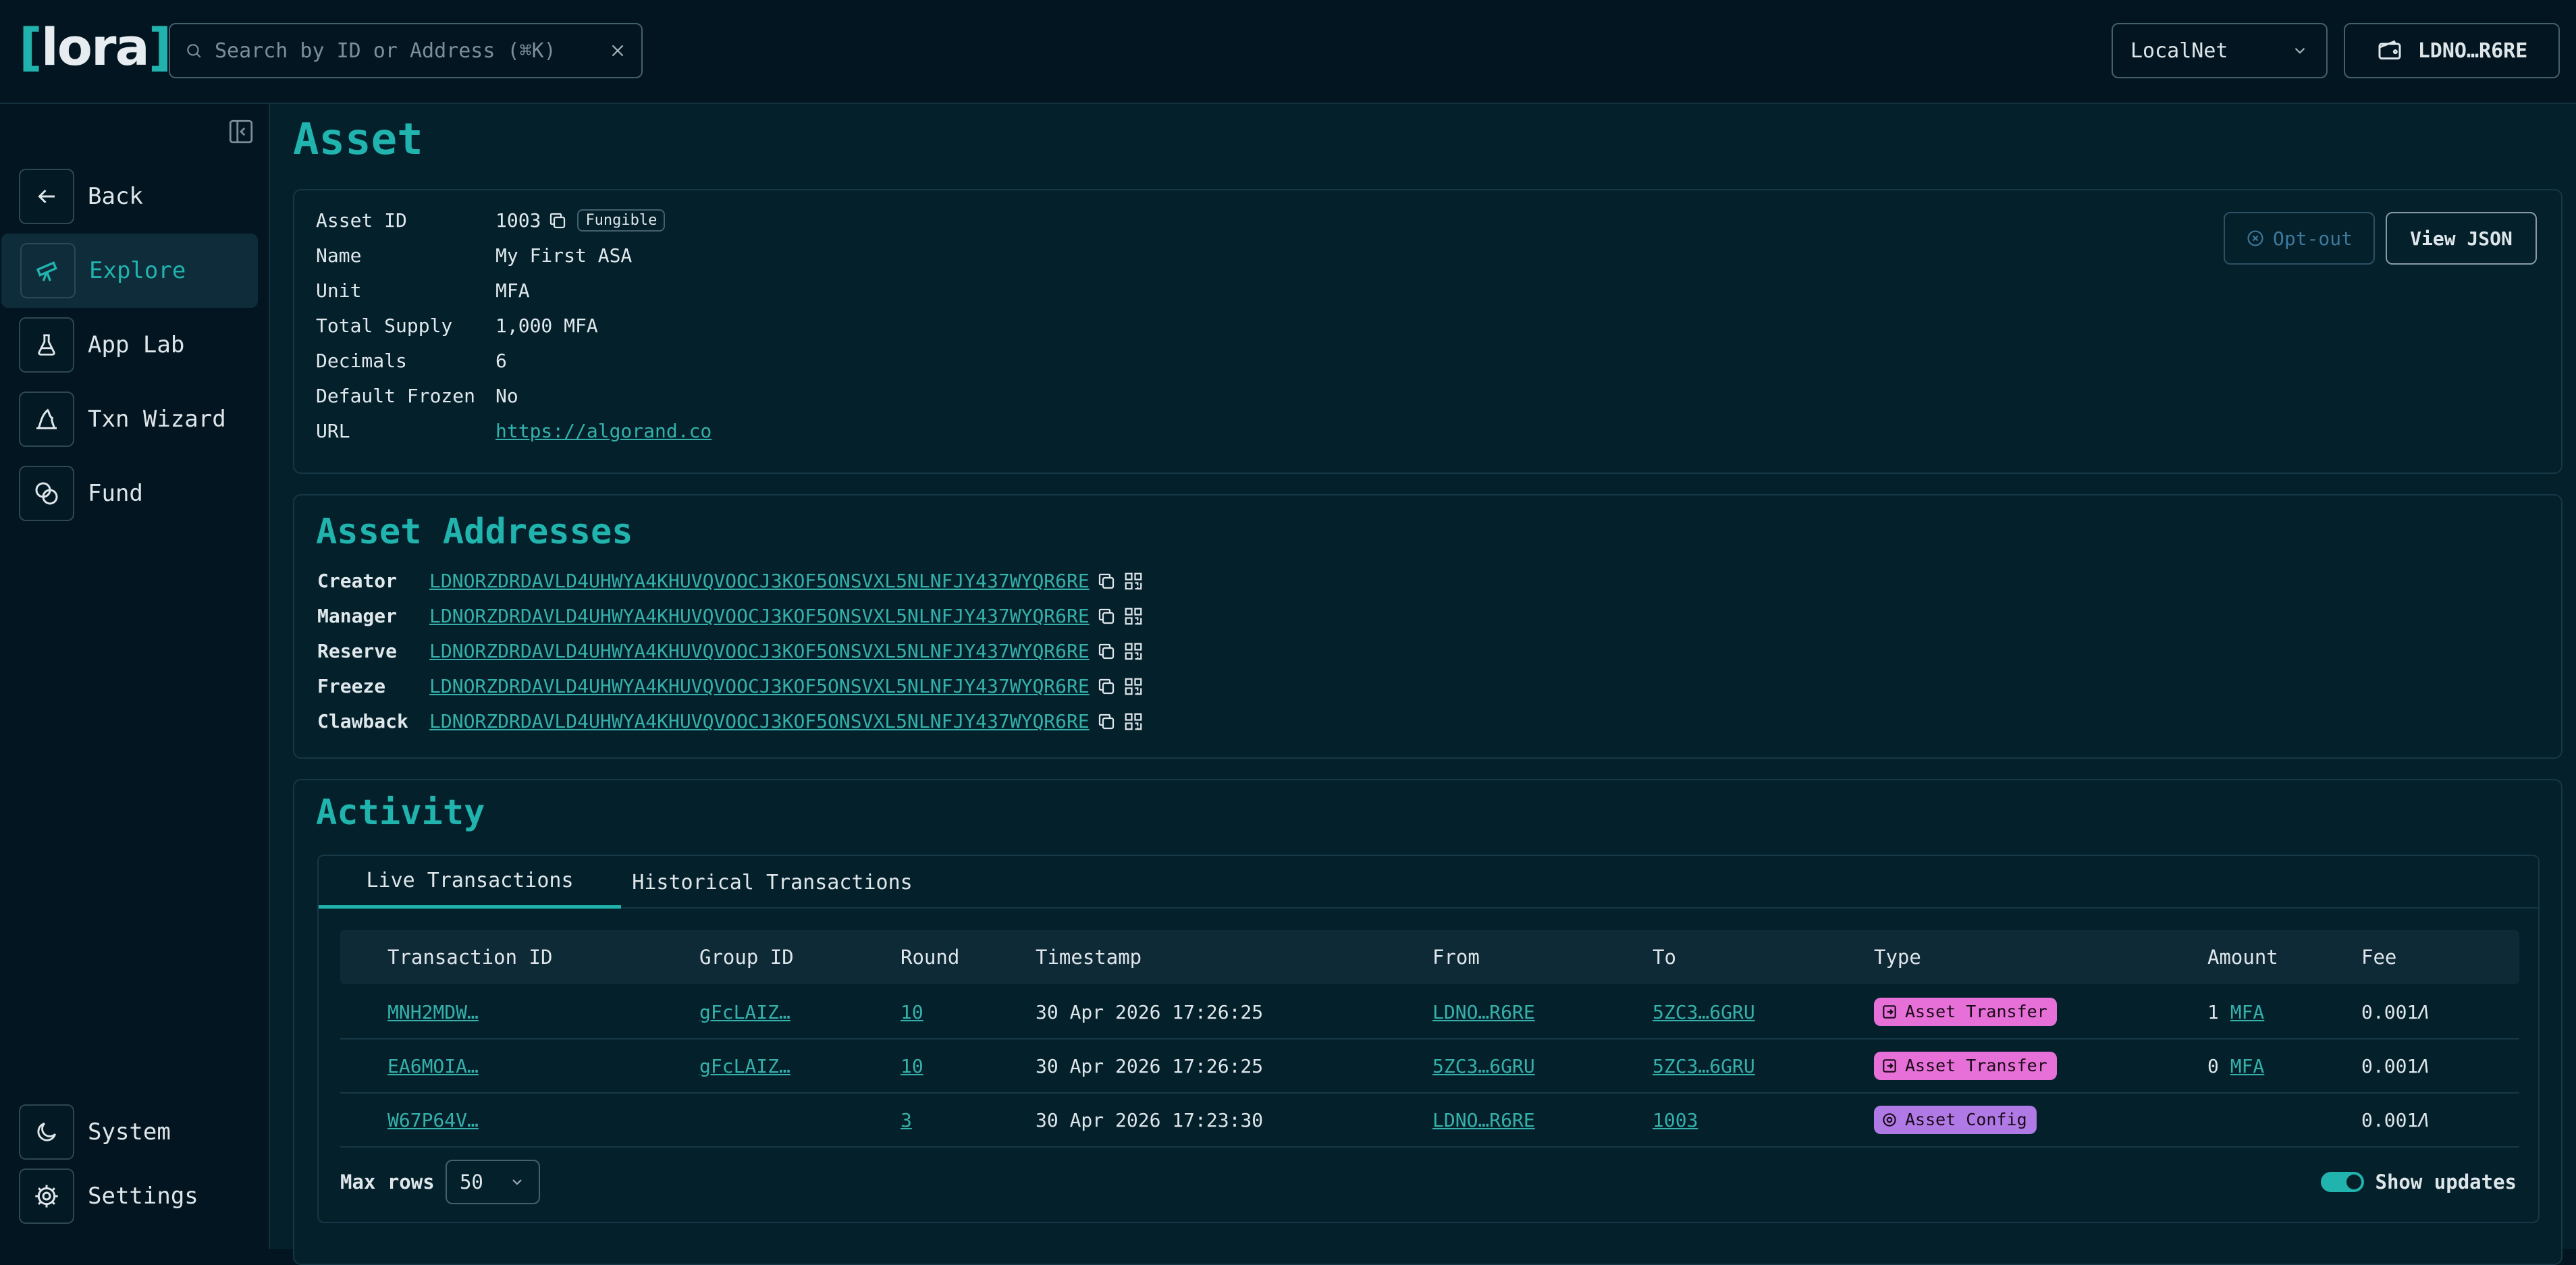 This screenshot has height=1265, width=2576. What do you see at coordinates (362, 361) in the screenshot?
I see `decimals-label: Decimals` at bounding box center [362, 361].